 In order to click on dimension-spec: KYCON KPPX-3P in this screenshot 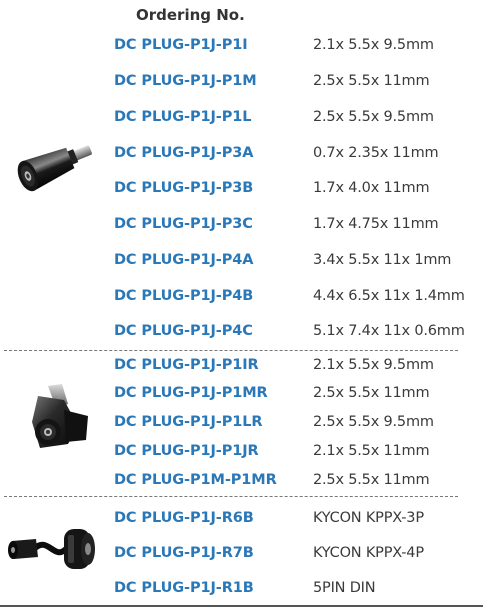, I will do `click(368, 518)`.